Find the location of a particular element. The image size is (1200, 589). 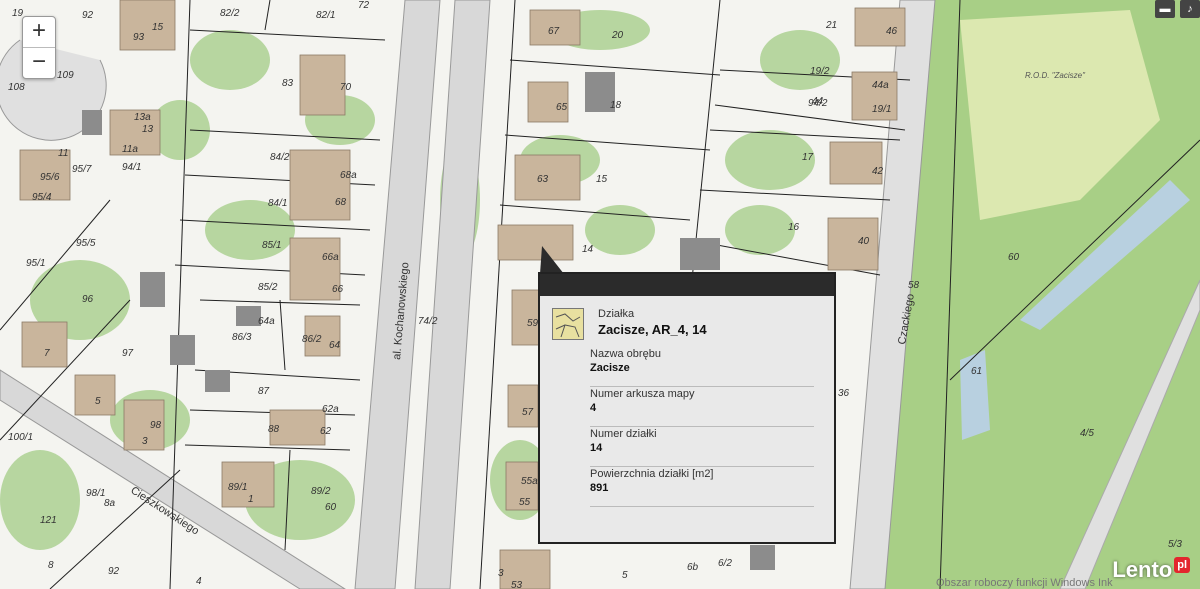

popup-title: Zacisze, AR_4, 14 is located at coordinates (652, 329).